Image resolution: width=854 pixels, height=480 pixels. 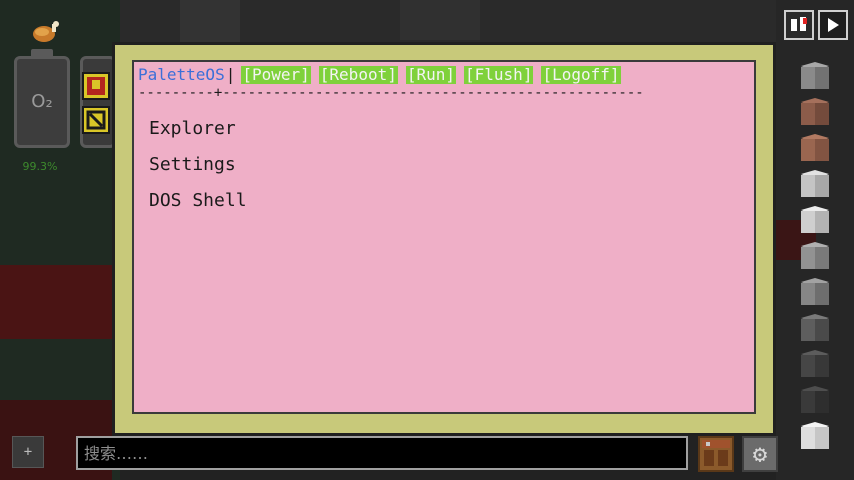 I want to click on run-button: [Run], so click(x=431, y=75).